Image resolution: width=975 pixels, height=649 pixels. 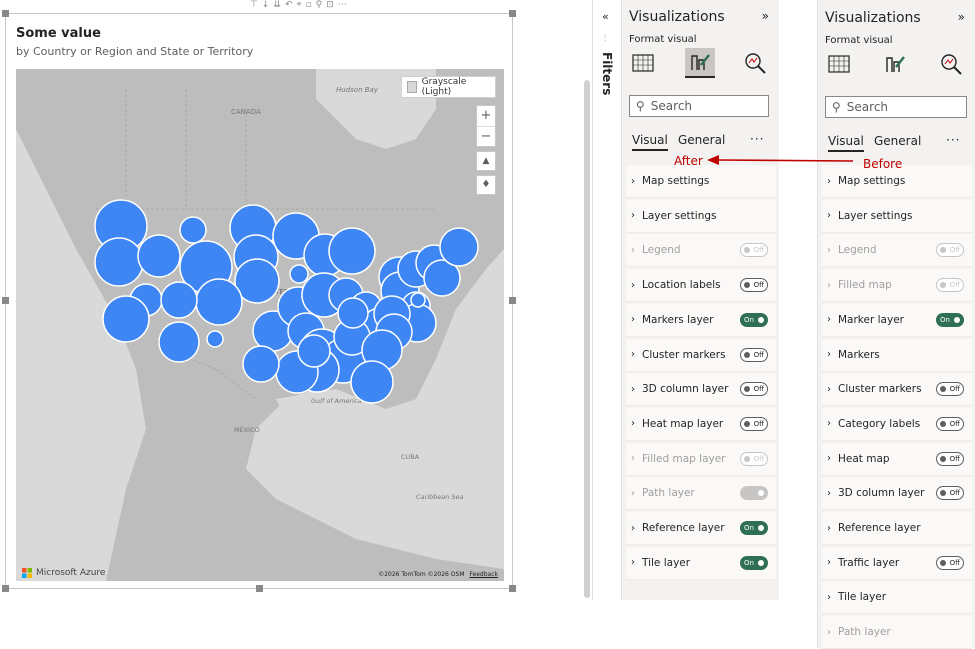 What do you see at coordinates (486, 161) in the screenshot?
I see `pitch-button: ▲` at bounding box center [486, 161].